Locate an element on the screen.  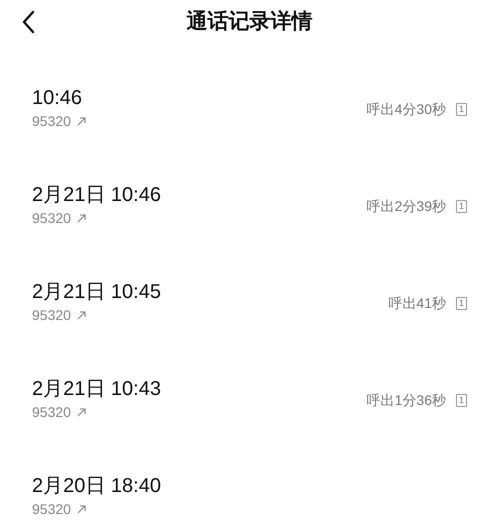
call-time: 2月21日 10:43 is located at coordinates (96, 389).